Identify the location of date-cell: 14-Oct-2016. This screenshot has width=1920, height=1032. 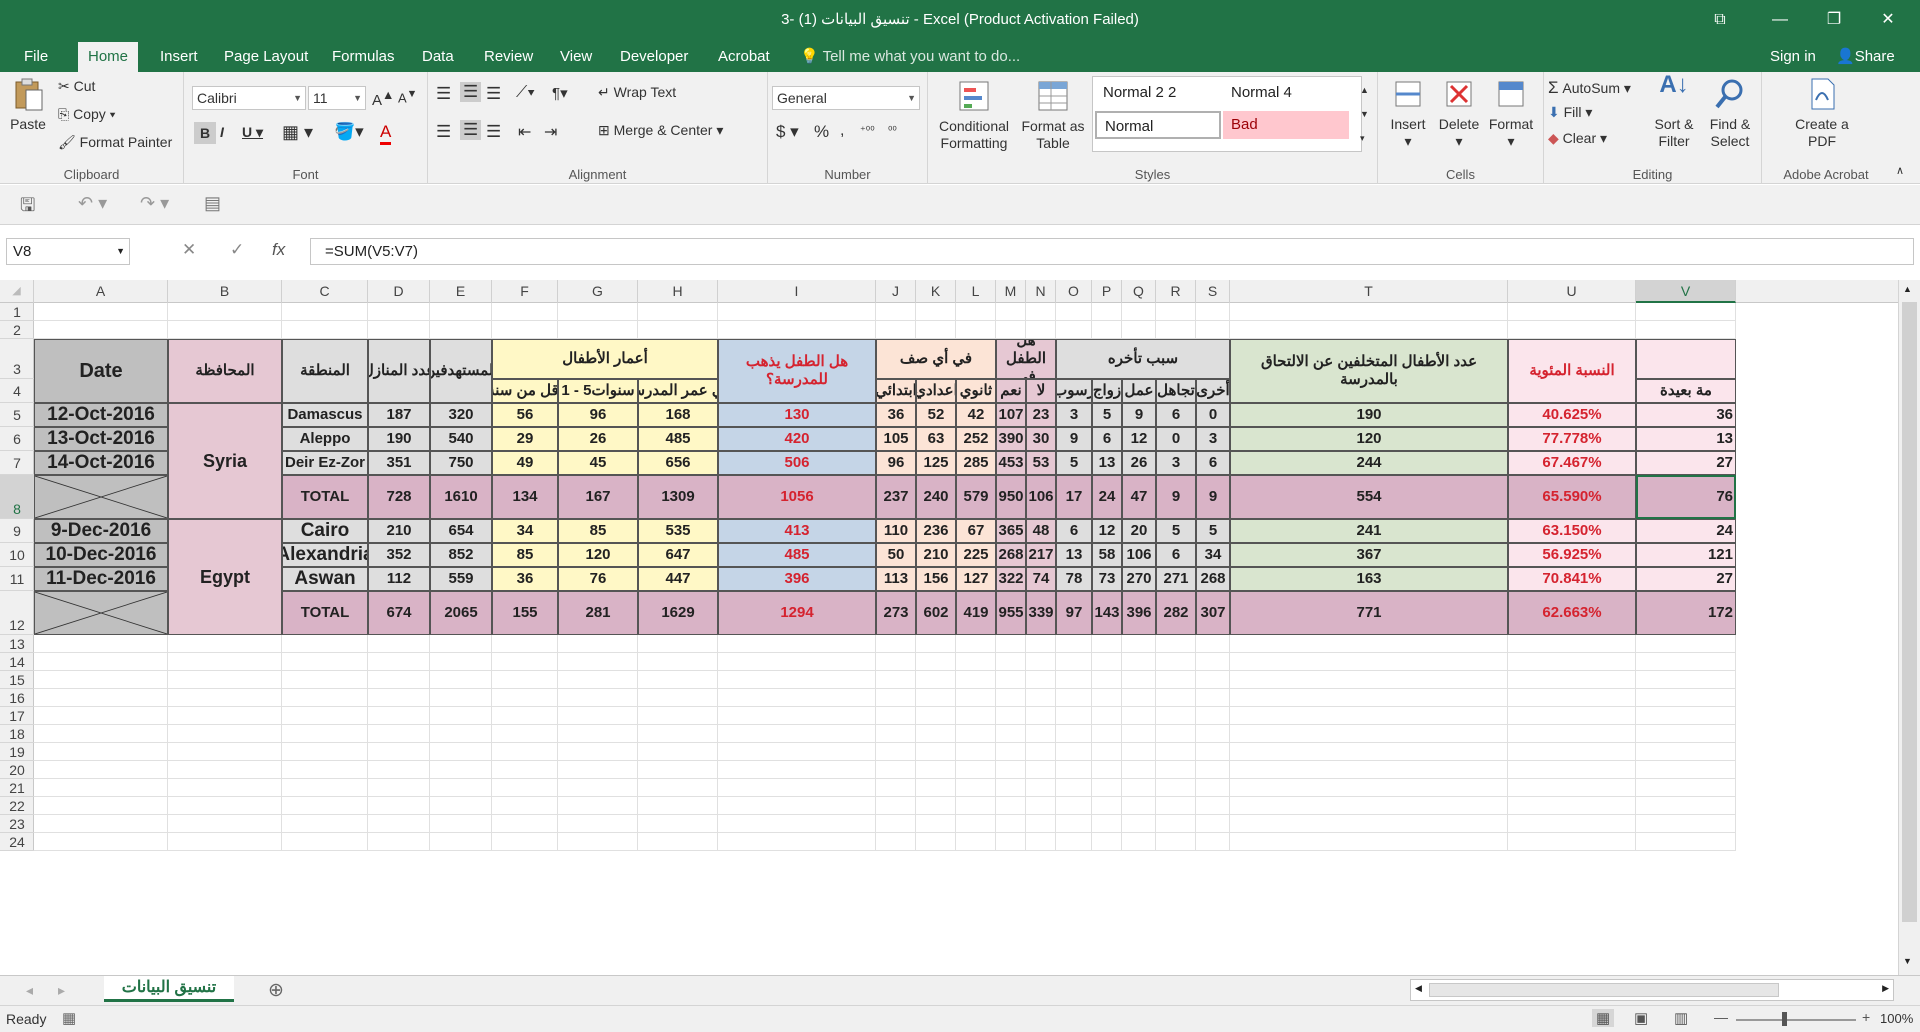
(101, 463).